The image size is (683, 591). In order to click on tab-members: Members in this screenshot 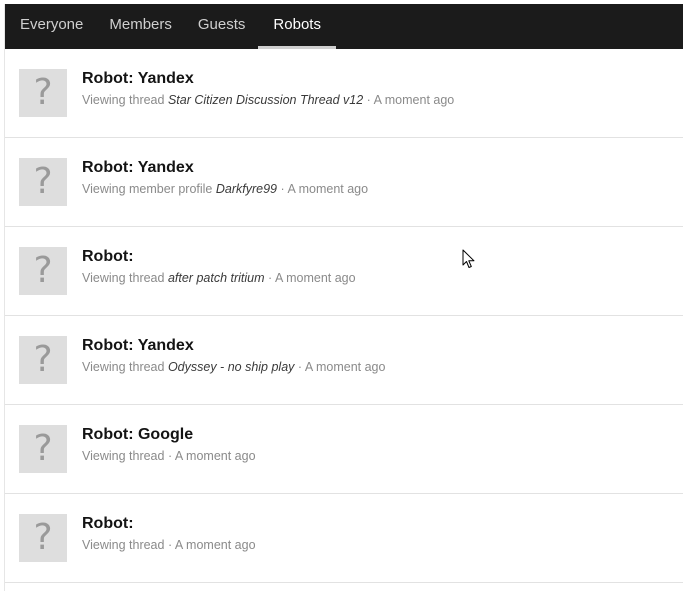, I will do `click(140, 26)`.